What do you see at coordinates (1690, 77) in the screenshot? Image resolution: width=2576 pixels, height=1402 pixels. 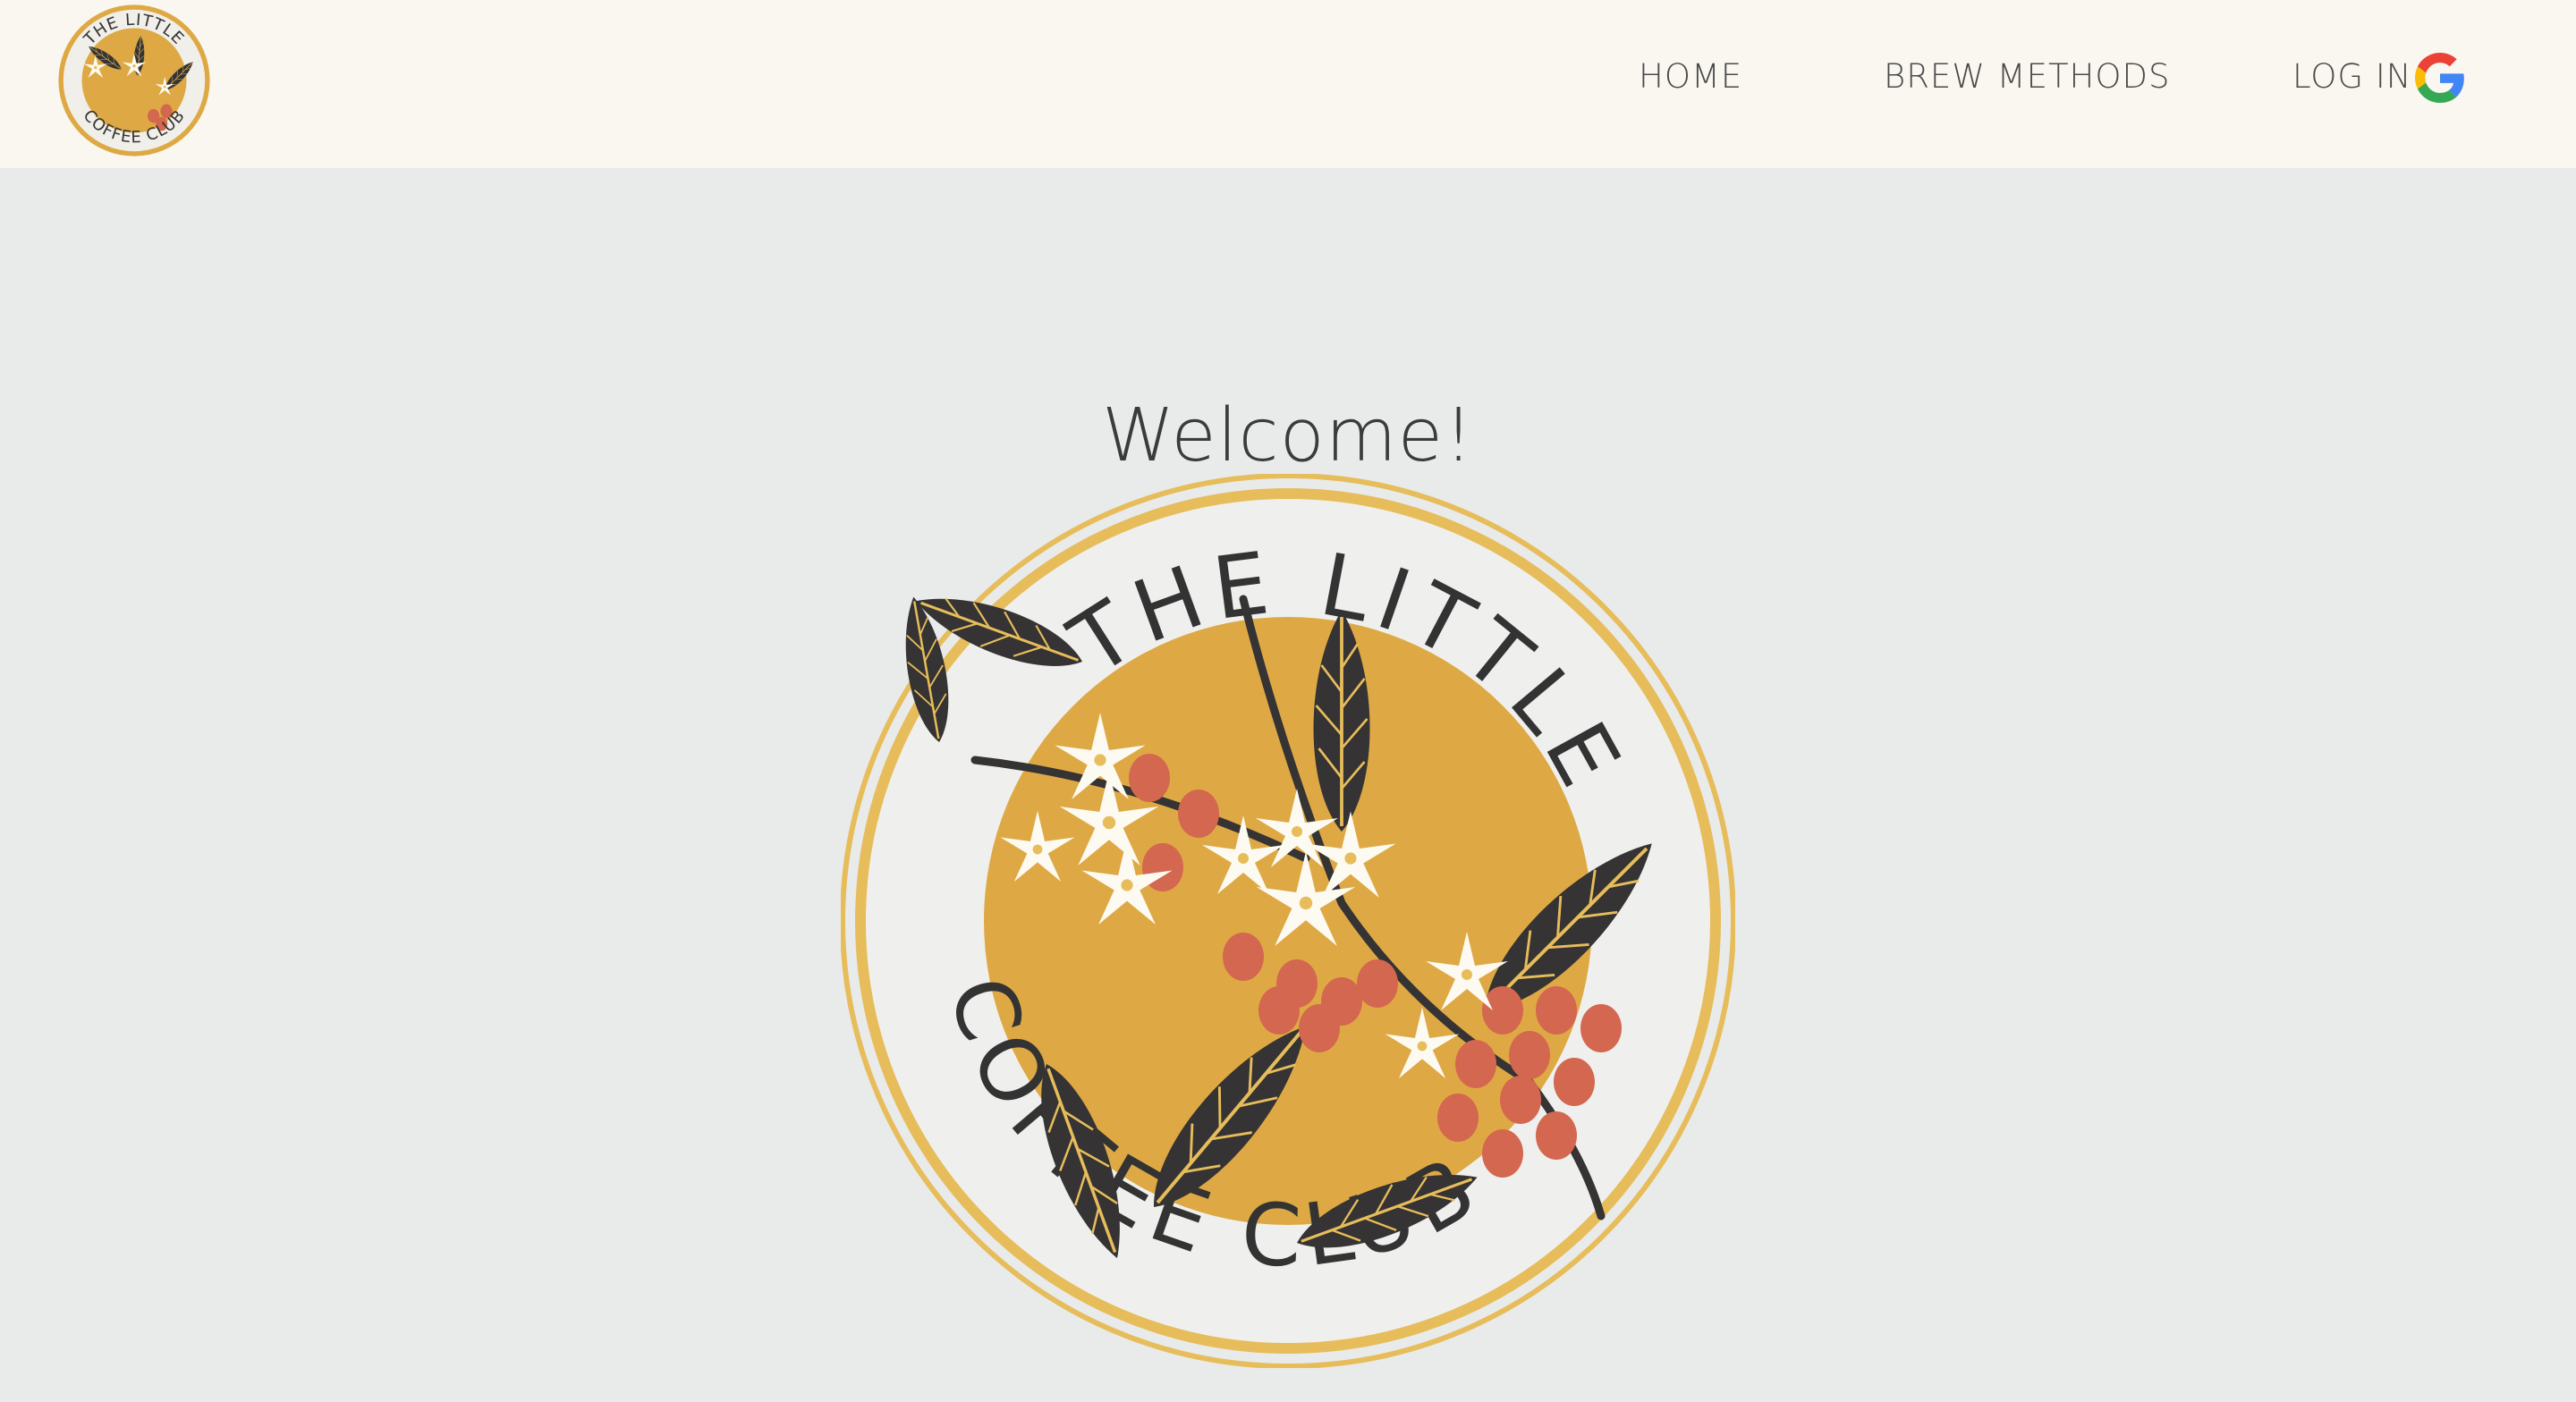 I see `nav-home-link: HOME` at bounding box center [1690, 77].